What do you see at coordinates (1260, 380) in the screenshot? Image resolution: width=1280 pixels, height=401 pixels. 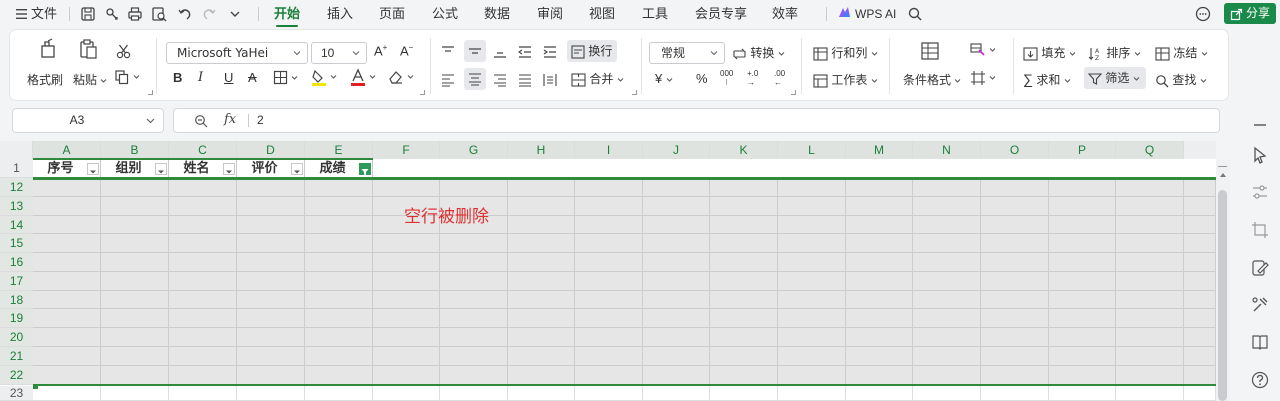 I see `help-icon` at bounding box center [1260, 380].